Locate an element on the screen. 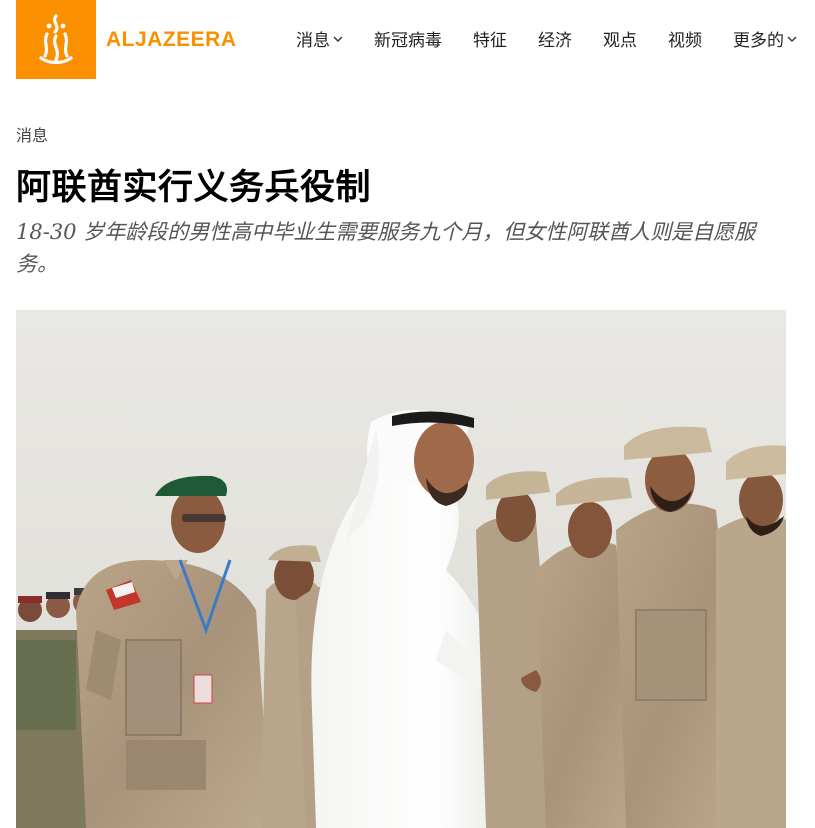 The height and width of the screenshot is (828, 815). nav-item-label: 特征 is located at coordinates (490, 41).